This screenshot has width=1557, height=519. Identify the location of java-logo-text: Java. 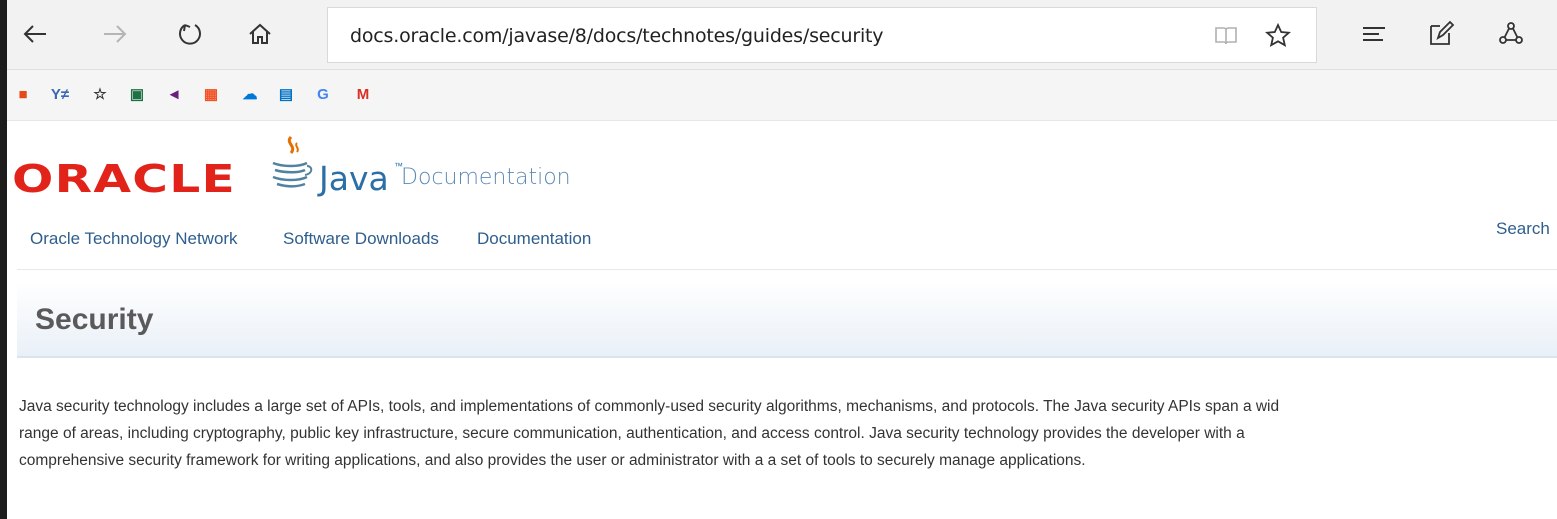
(354, 178).